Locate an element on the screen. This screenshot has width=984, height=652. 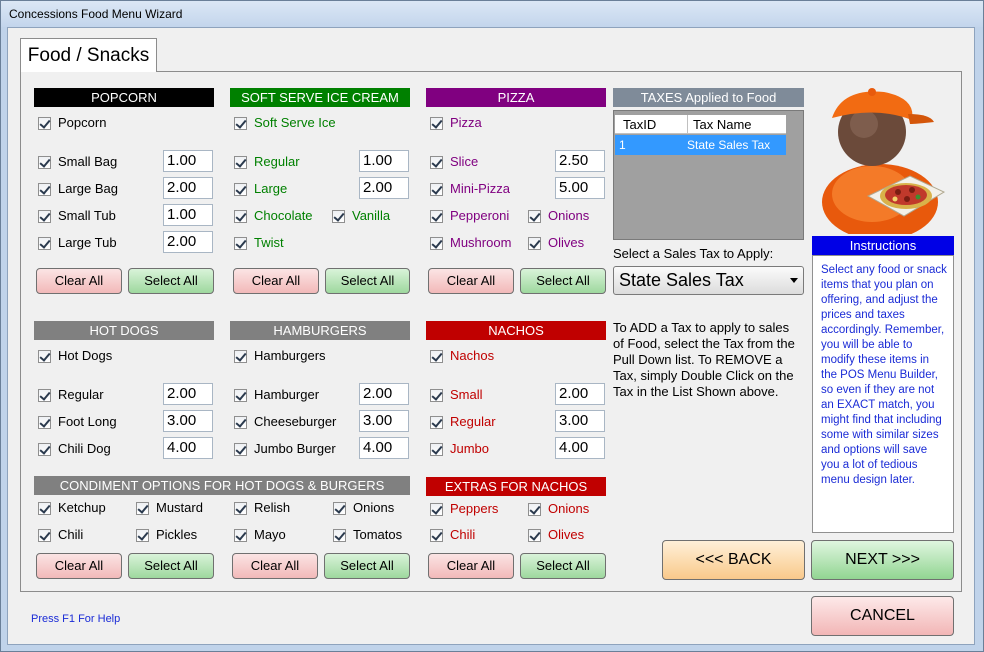
tax-list: TaxID Tax Name 1 State Sales Tax is located at coordinates (708, 175).